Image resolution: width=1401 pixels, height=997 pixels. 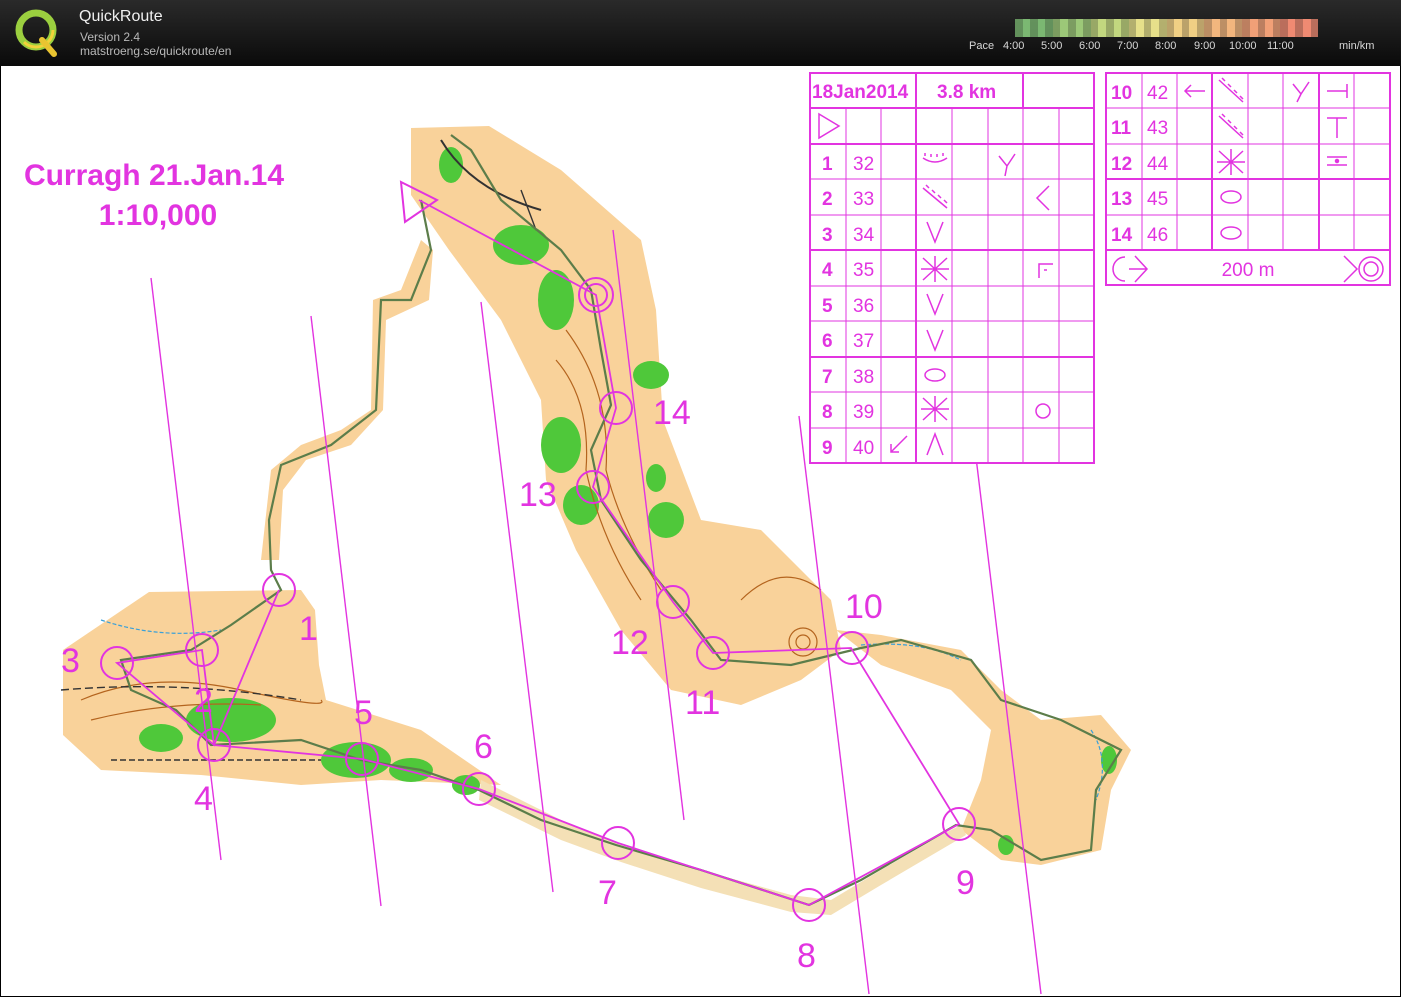 What do you see at coordinates (121, 16) in the screenshot?
I see `app-title: QuickRoute` at bounding box center [121, 16].